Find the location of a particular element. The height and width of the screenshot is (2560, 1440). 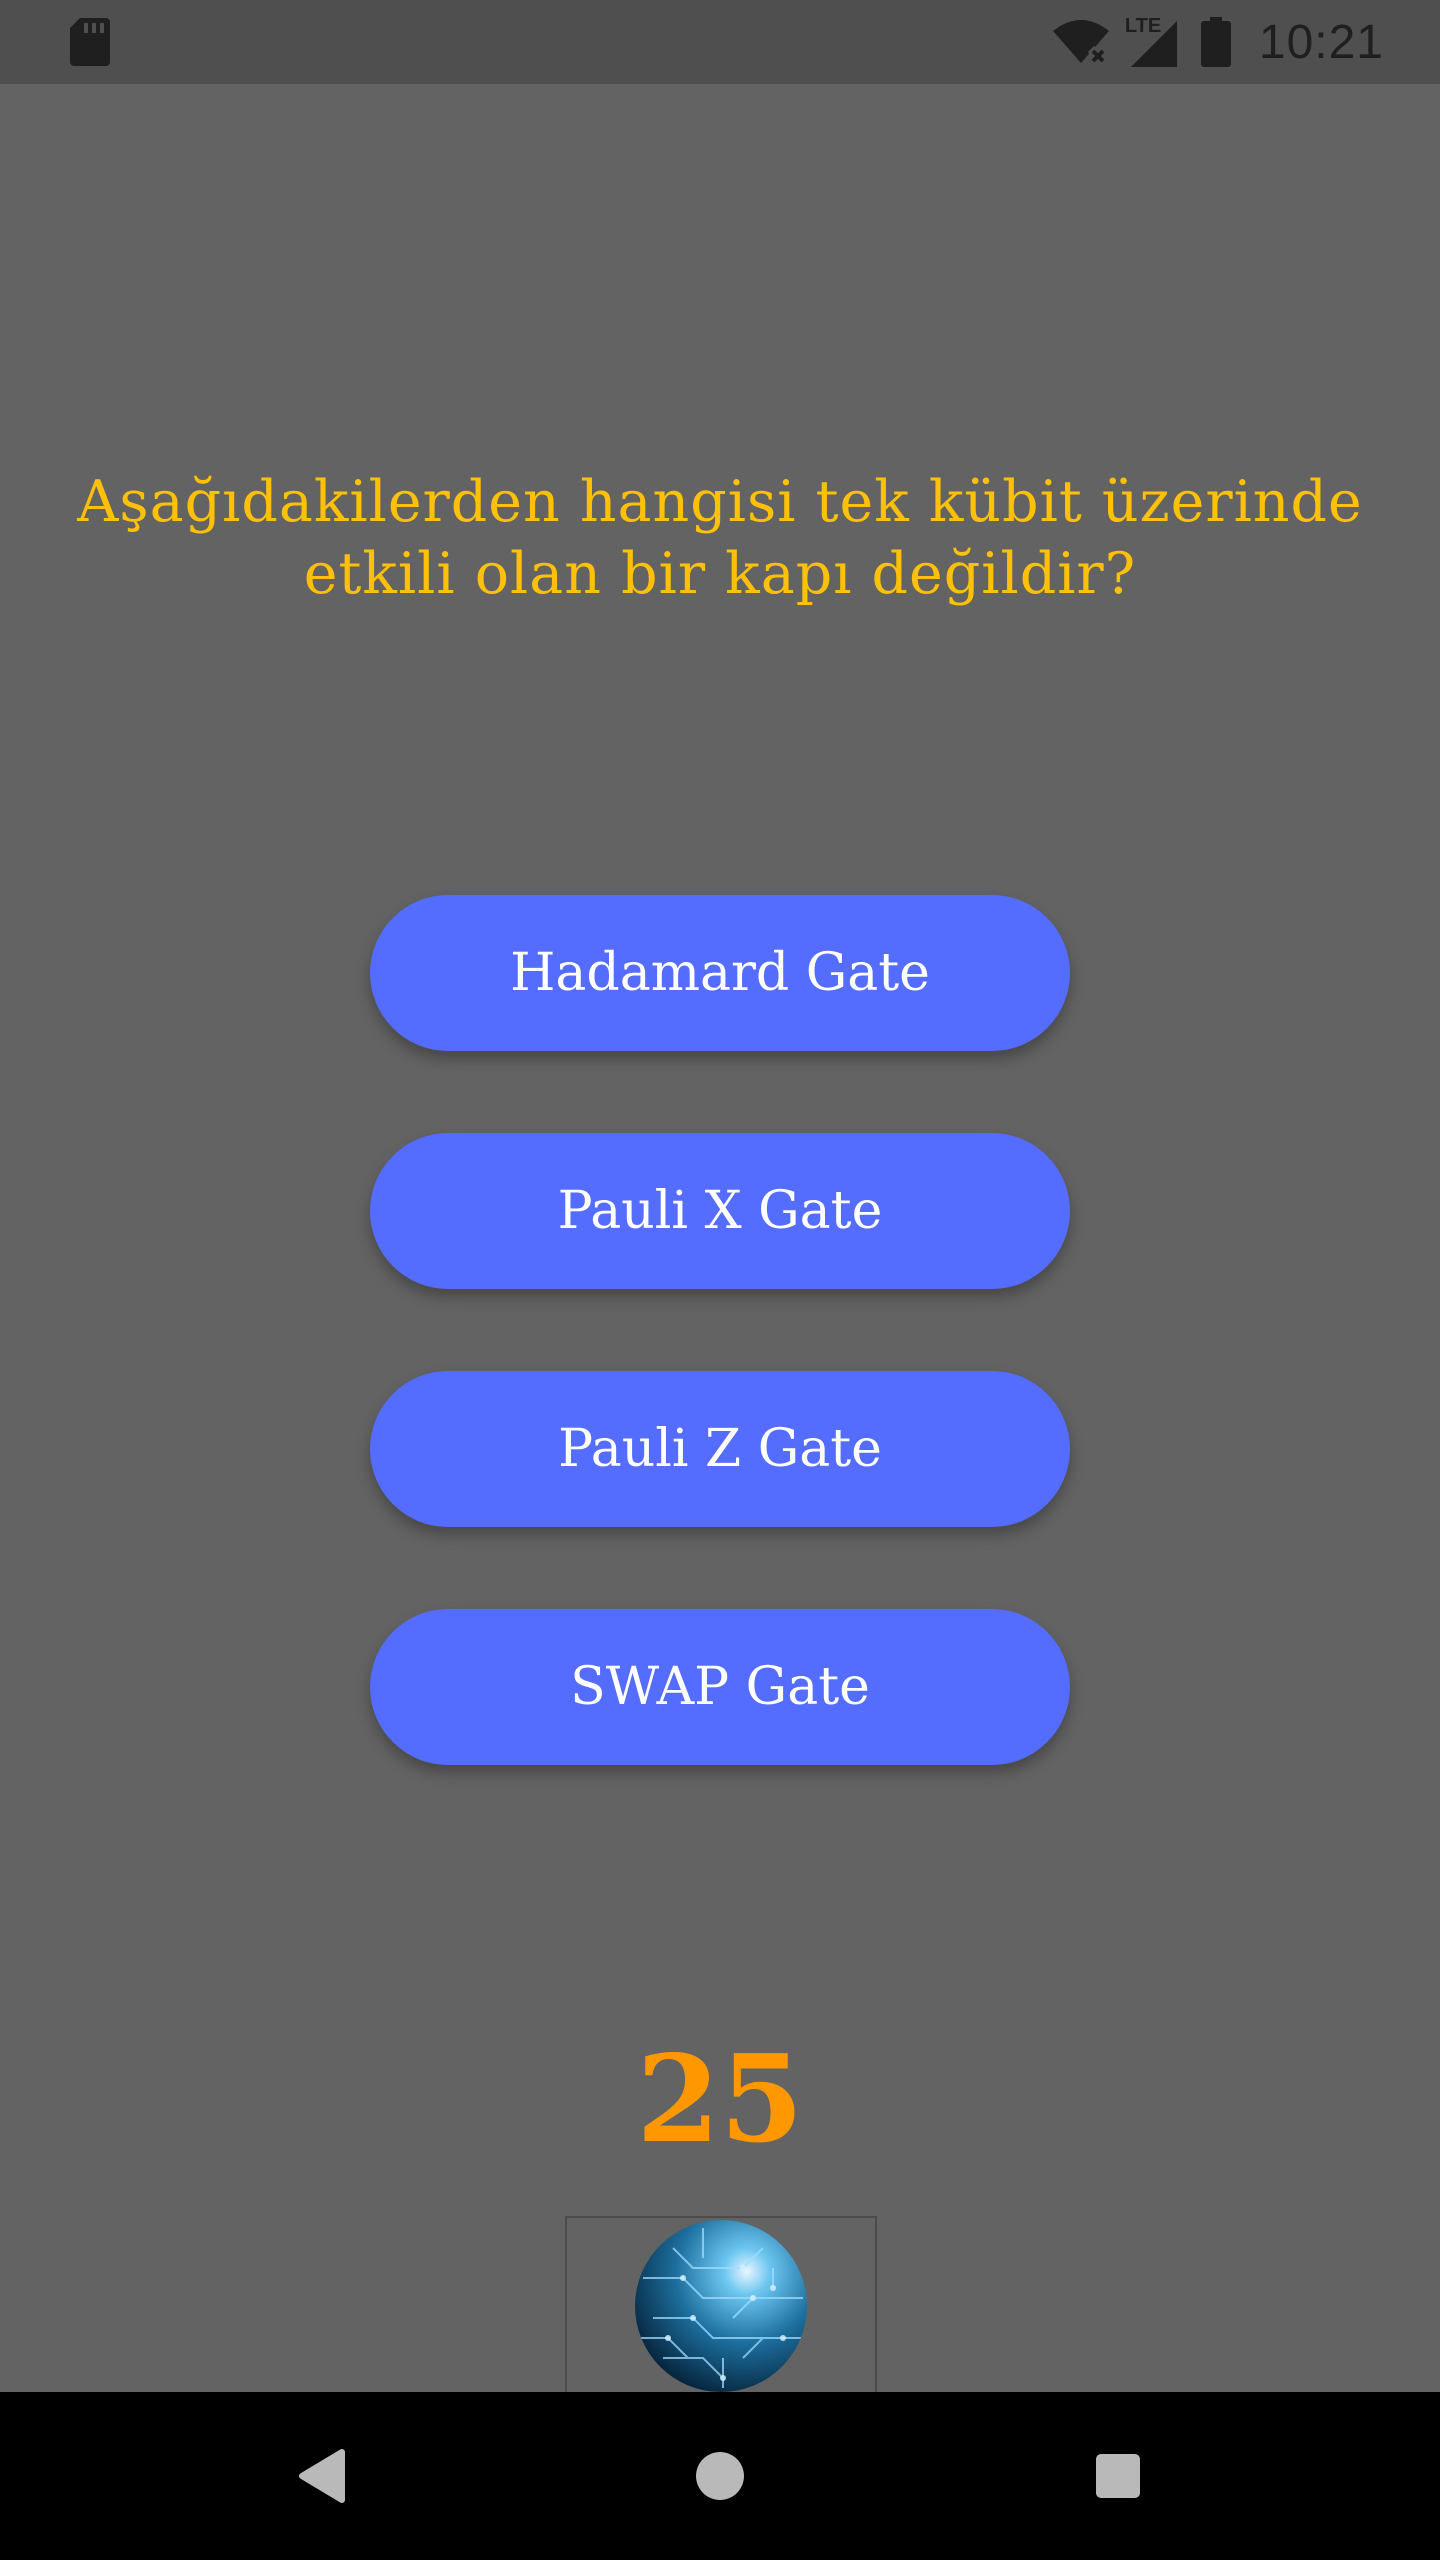

status-icons: LTE 10:21 is located at coordinates (1217, 42).